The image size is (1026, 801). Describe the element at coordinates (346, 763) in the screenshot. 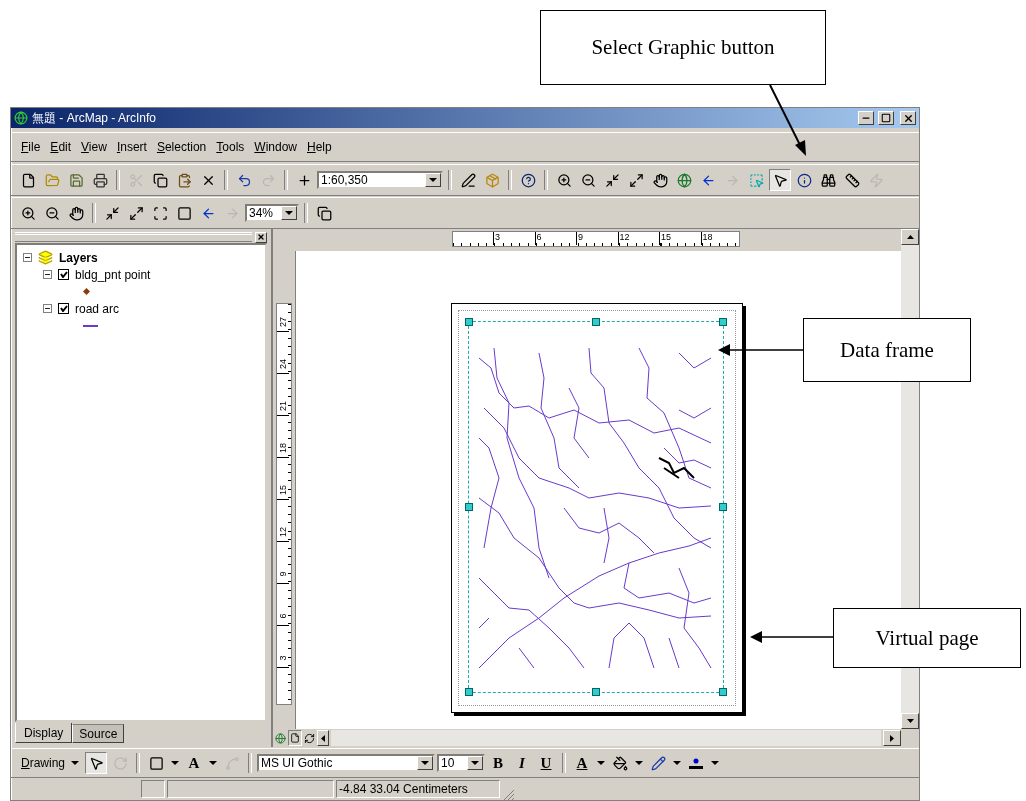

I see `font-combo: MS UI Gothic` at that location.